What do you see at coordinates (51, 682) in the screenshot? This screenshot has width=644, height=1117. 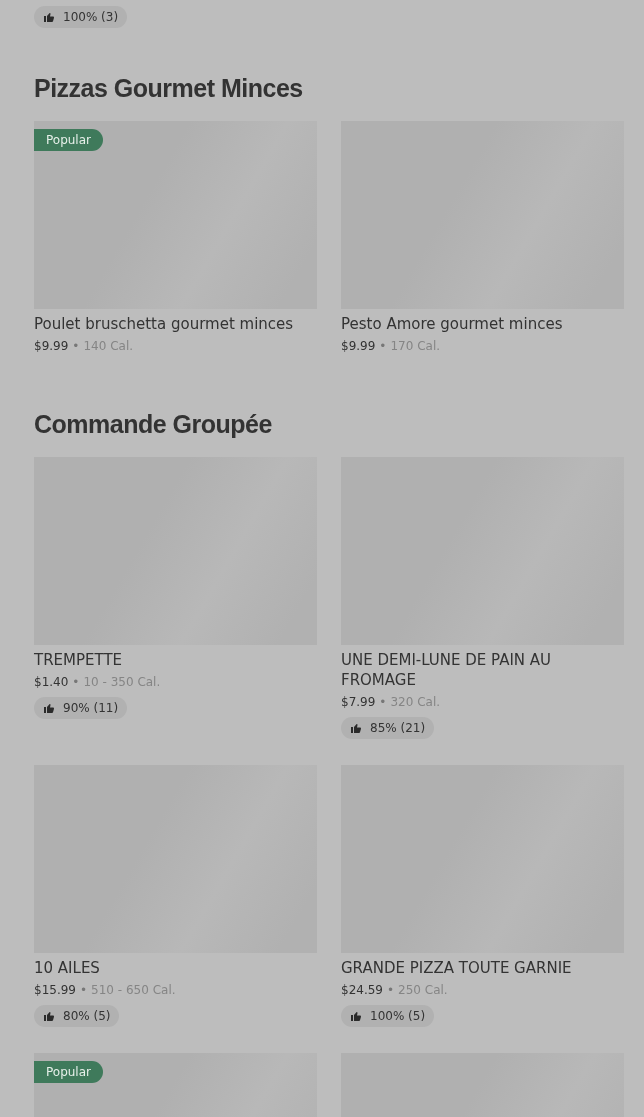 I see `item-price: $1.40` at bounding box center [51, 682].